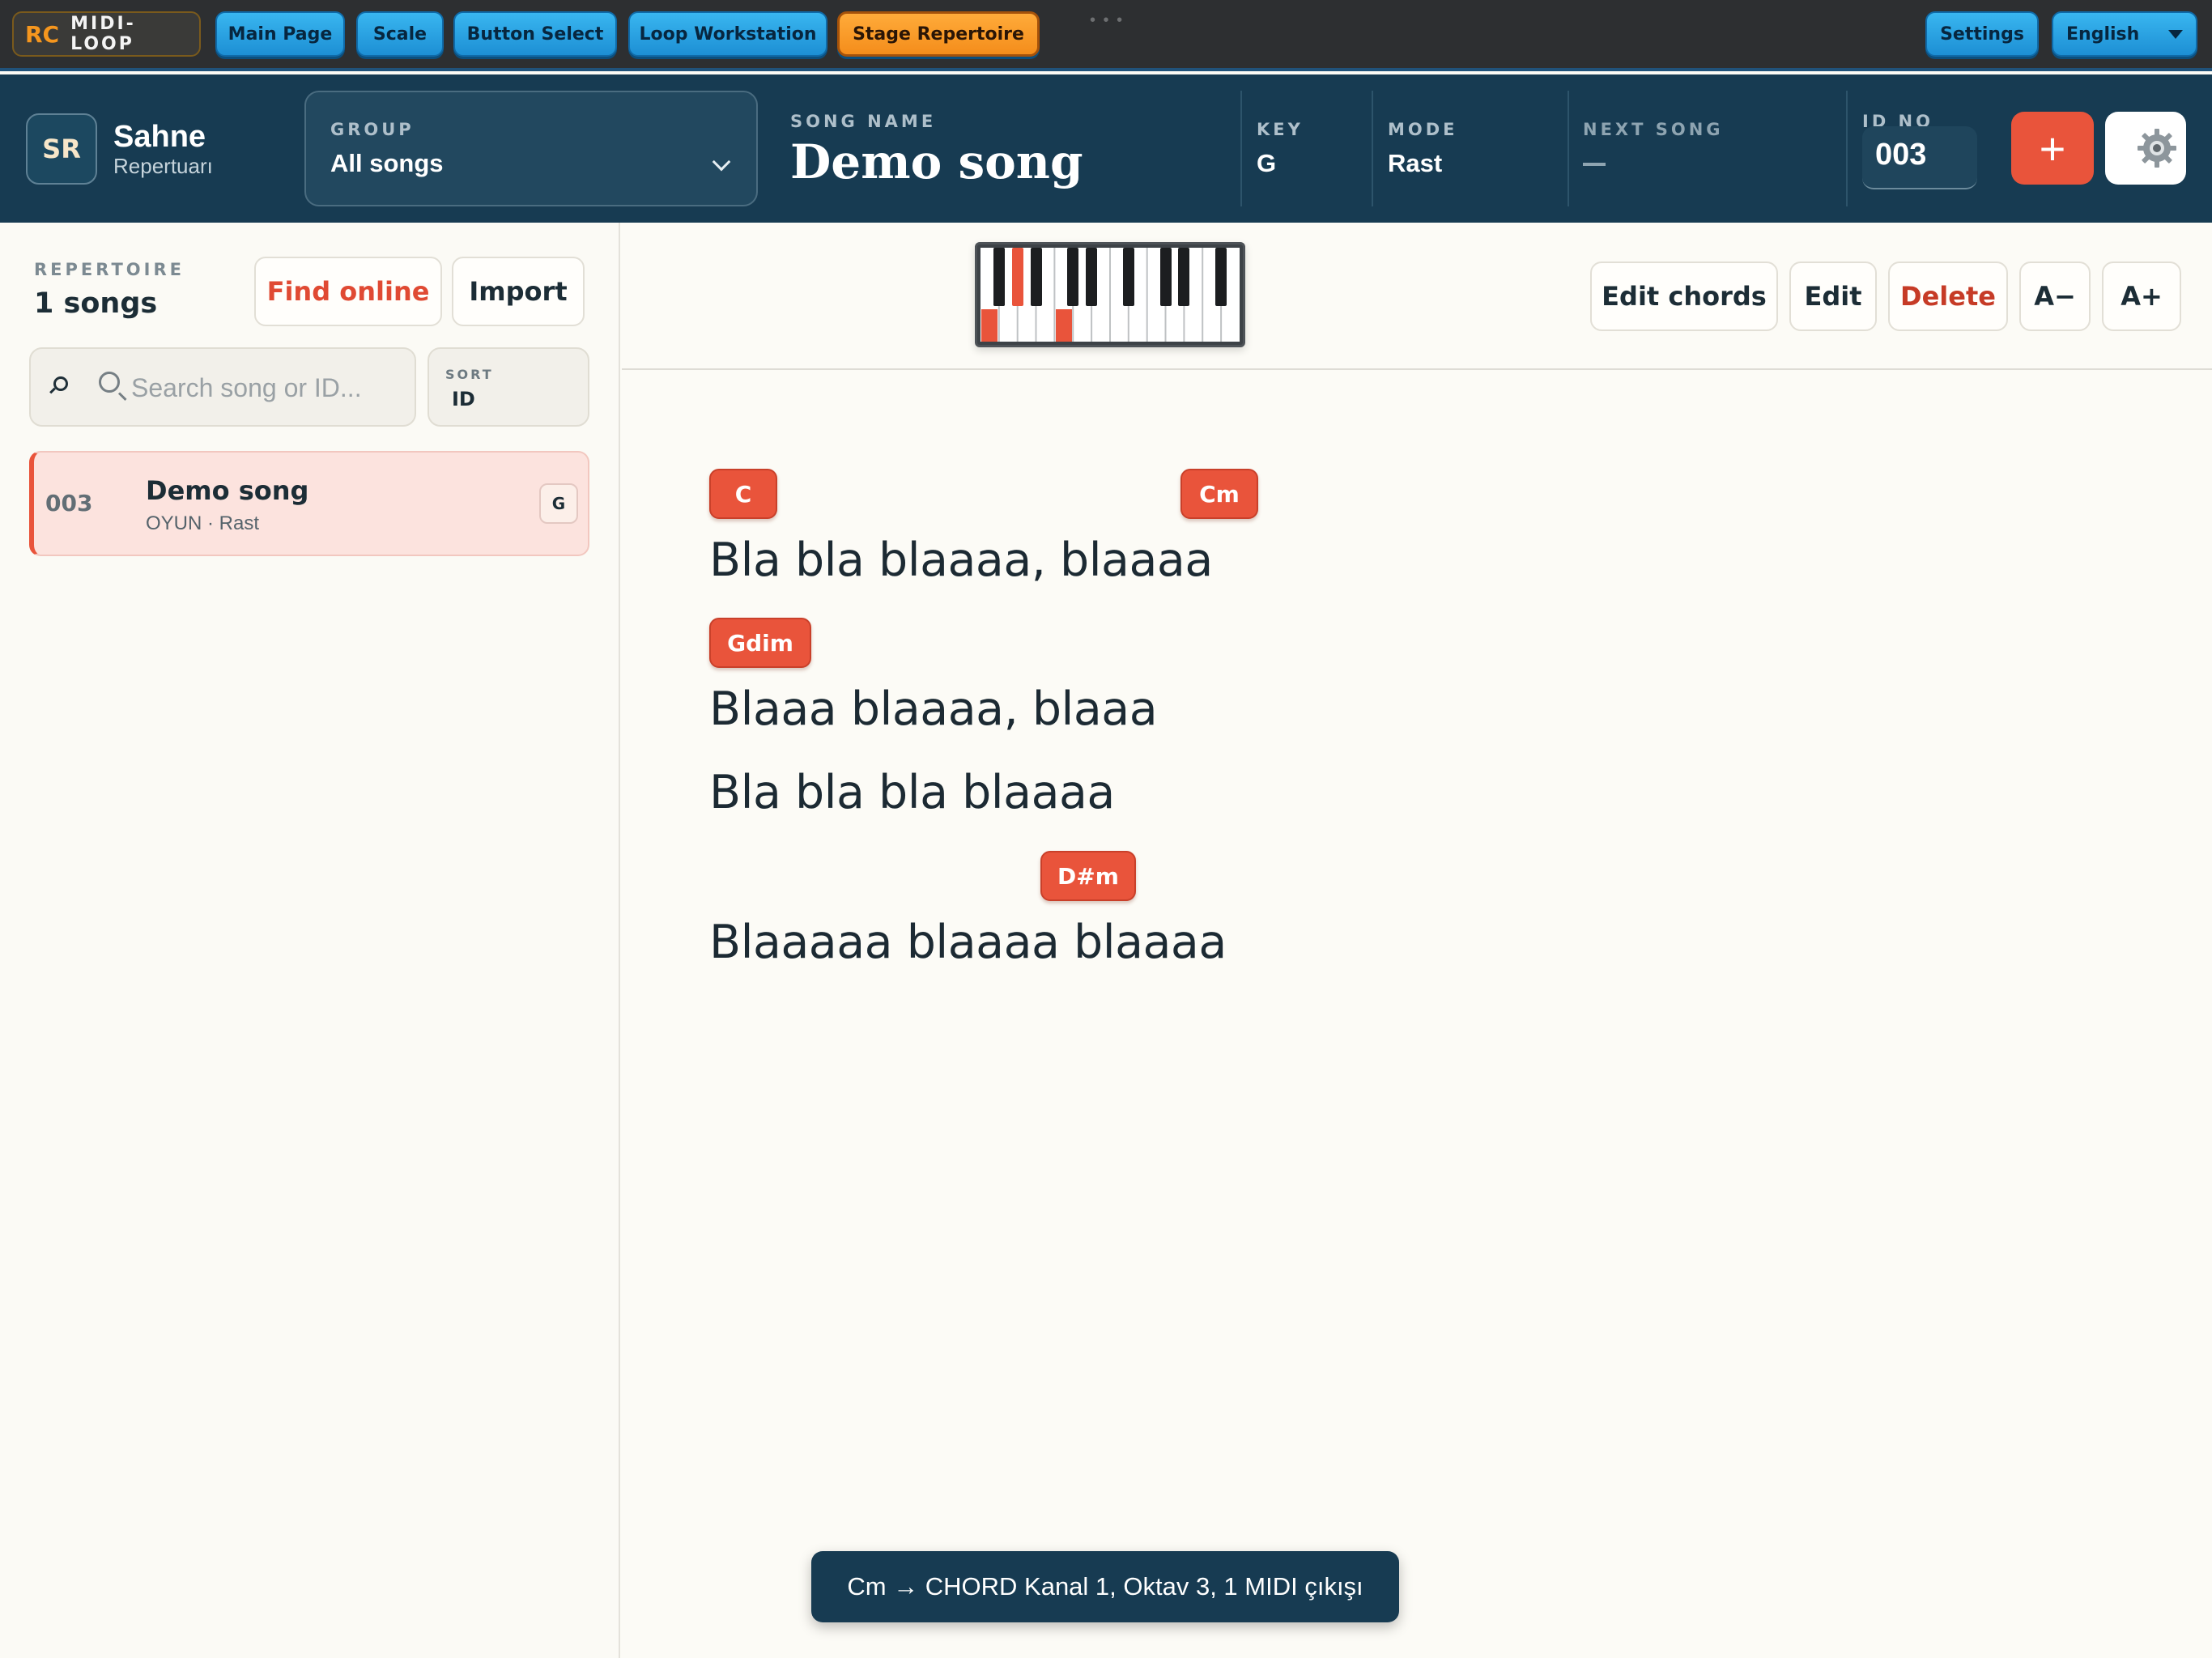 The image size is (2212, 1658). I want to click on lyric-line: Blaaa blaaaa, blaaa, so click(934, 709).